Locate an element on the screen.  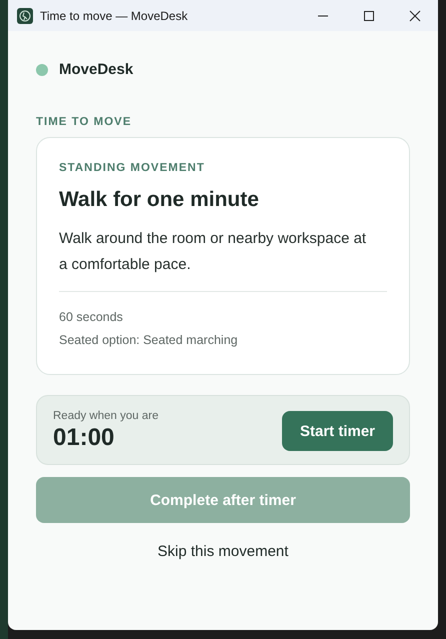
timer-readout: 01:00 is located at coordinates (84, 438).